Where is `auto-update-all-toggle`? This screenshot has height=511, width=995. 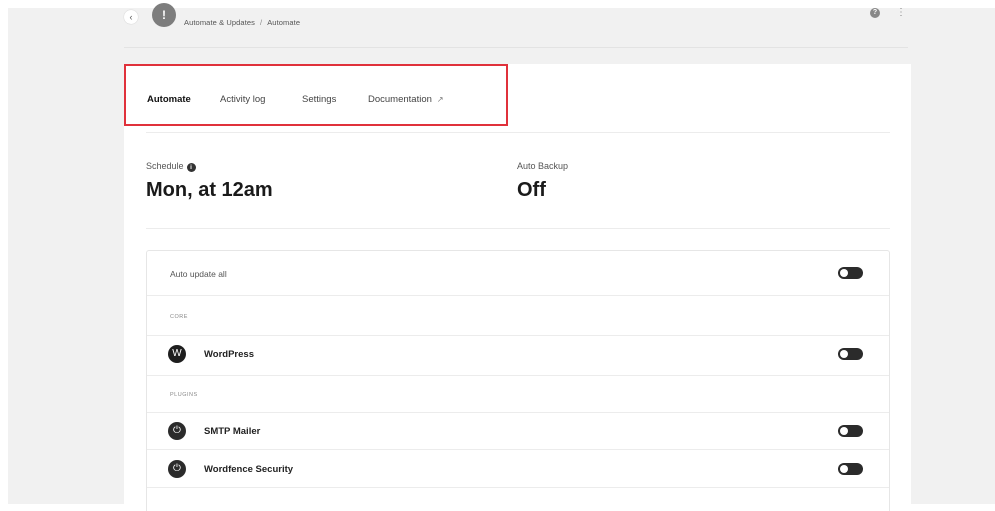
auto-update-all-toggle is located at coordinates (850, 273).